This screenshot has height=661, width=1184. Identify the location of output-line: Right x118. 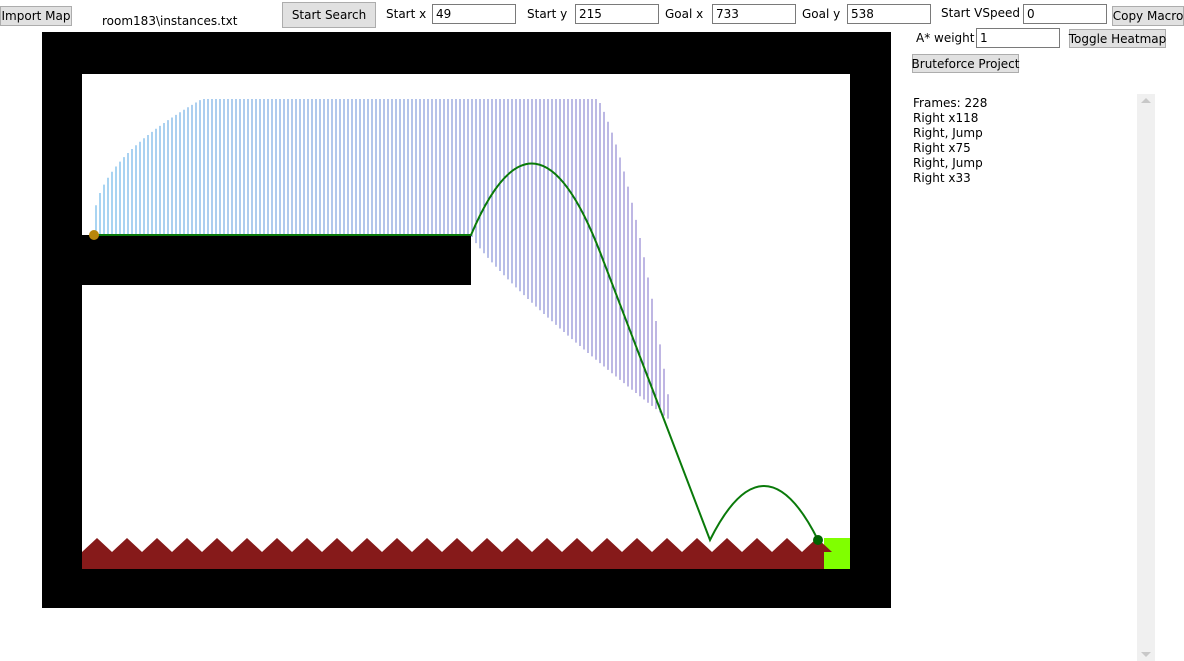
(946, 118).